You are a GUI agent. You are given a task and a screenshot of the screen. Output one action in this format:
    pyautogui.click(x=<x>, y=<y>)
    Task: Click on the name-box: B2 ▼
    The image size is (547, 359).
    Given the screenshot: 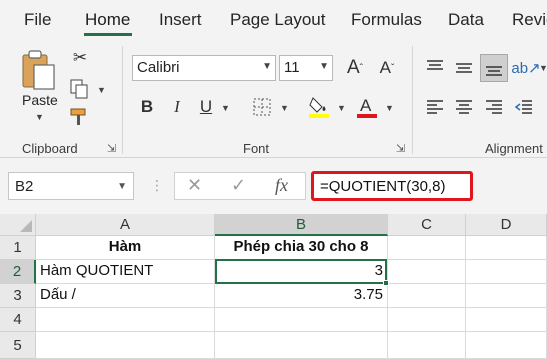 What is the action you would take?
    pyautogui.click(x=71, y=186)
    